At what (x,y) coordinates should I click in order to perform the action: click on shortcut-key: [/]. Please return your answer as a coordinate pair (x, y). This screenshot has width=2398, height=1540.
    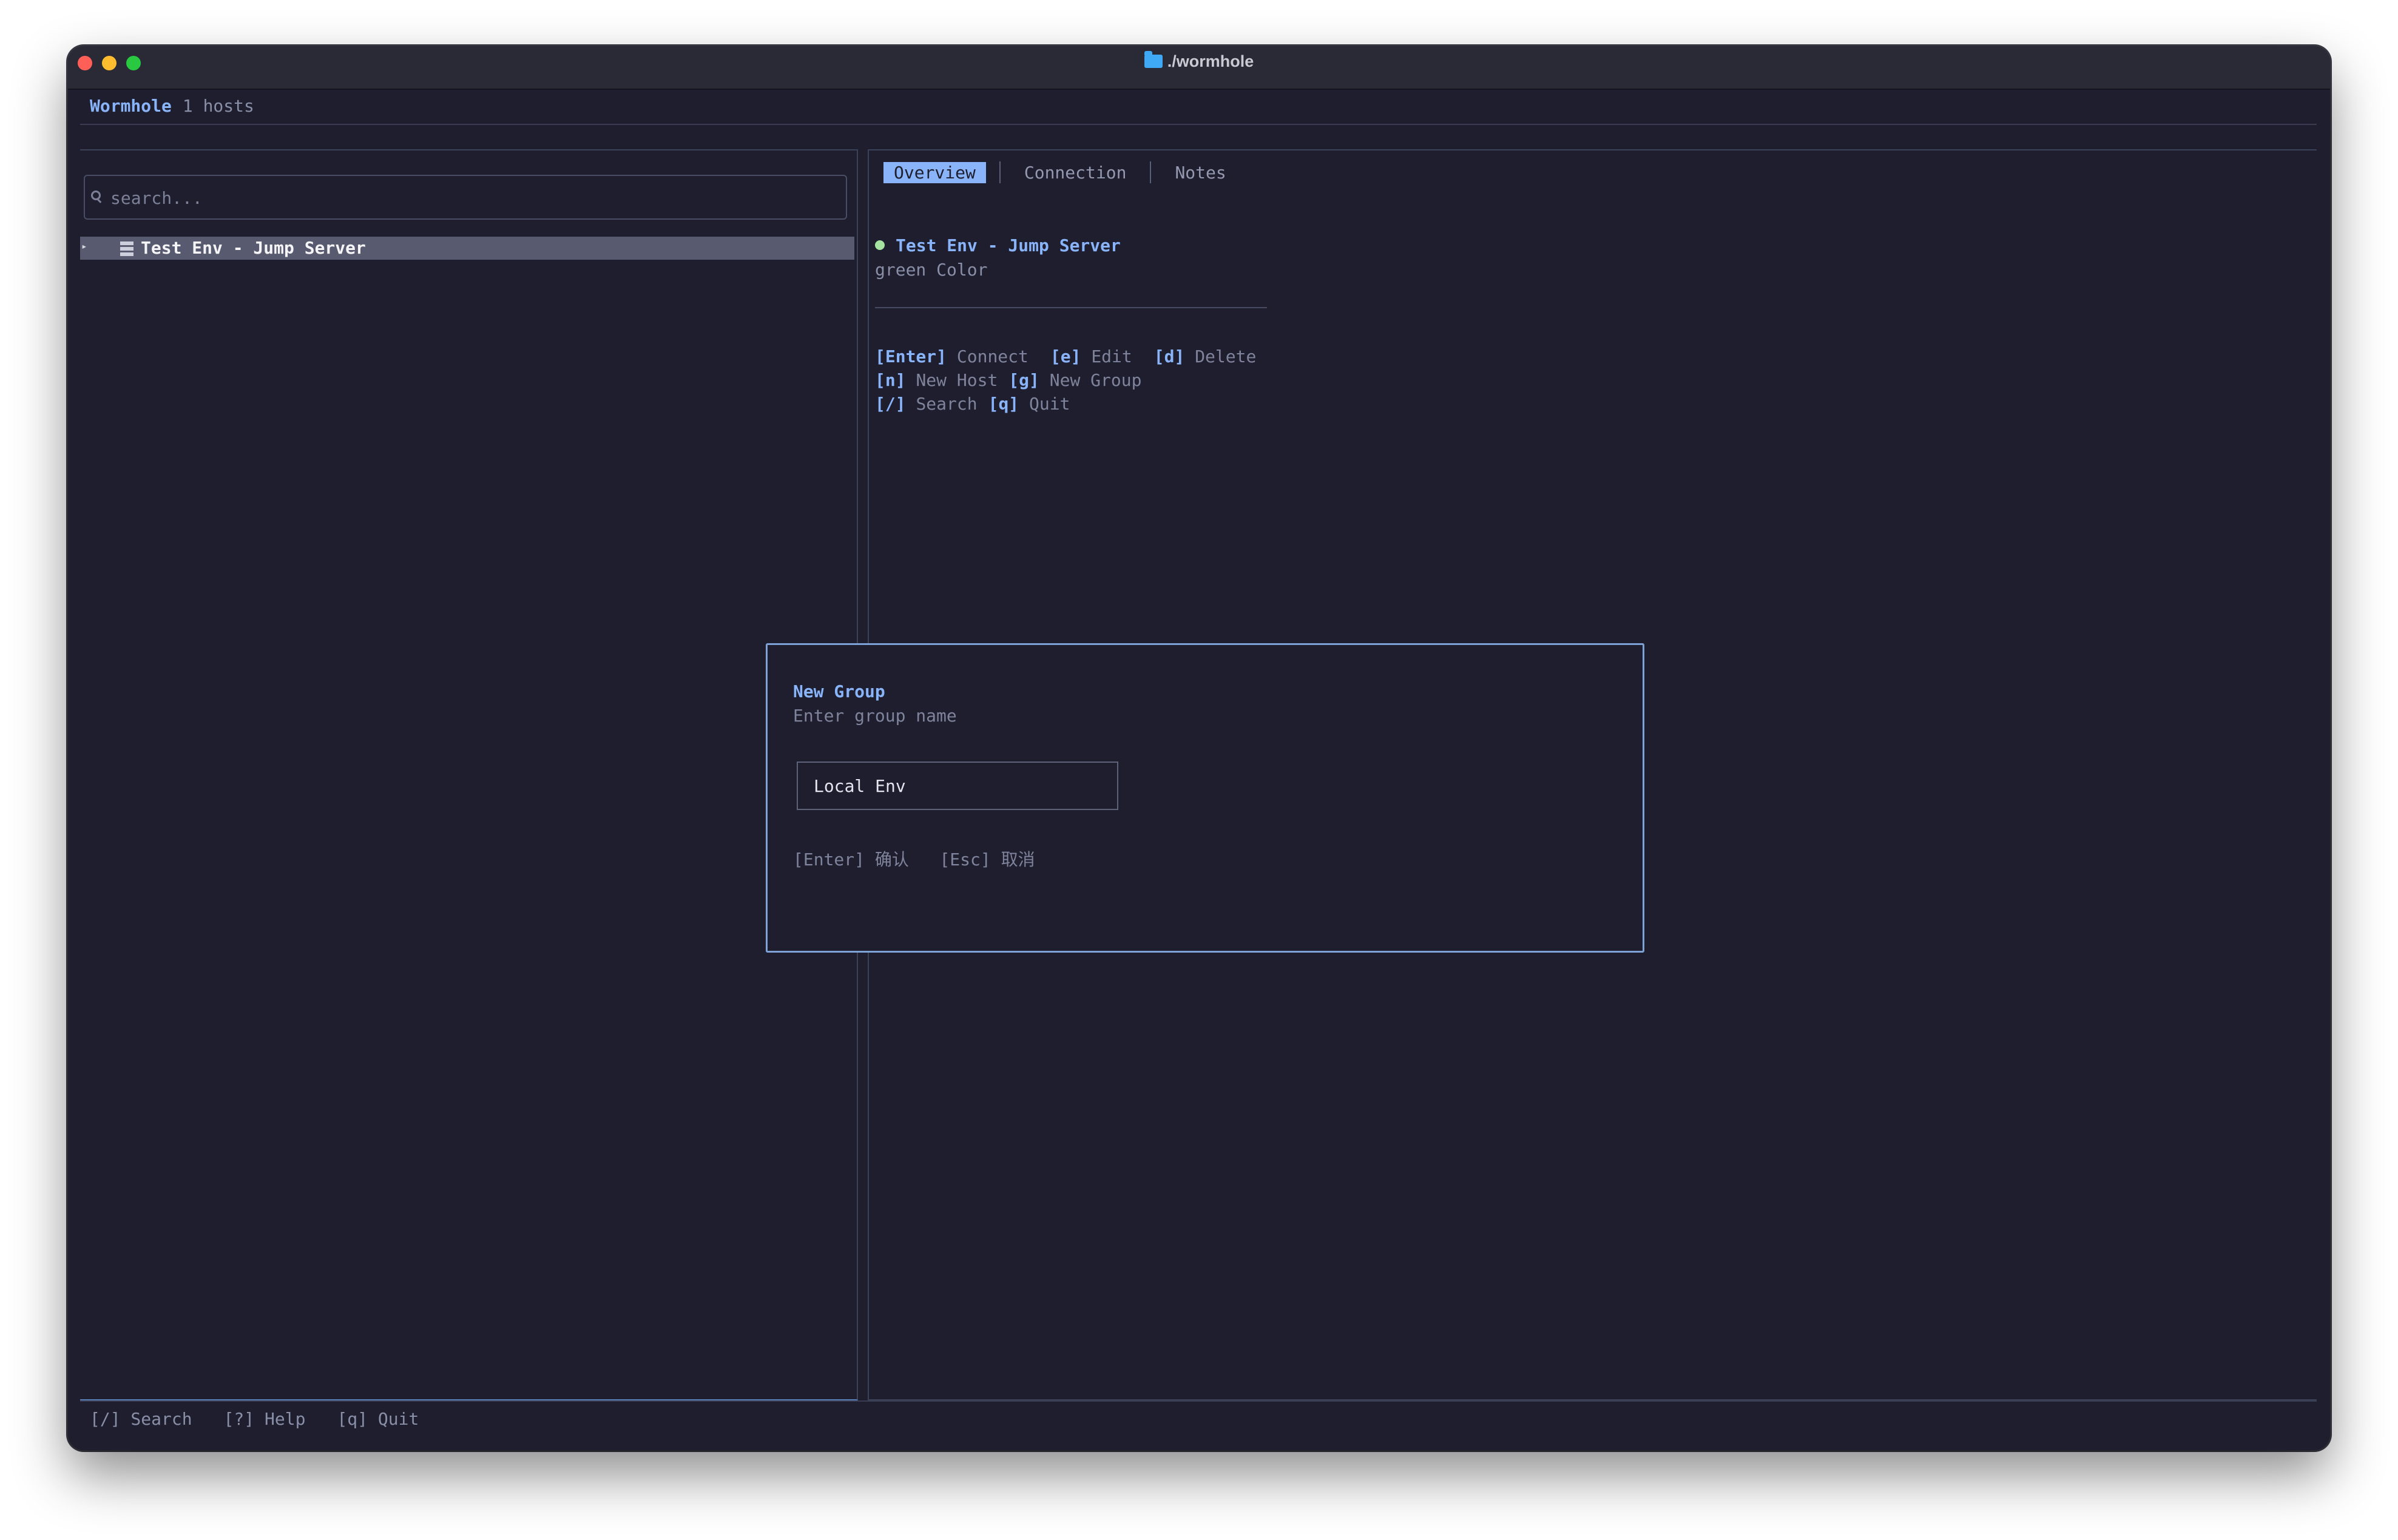
    Looking at the image, I should click on (890, 404).